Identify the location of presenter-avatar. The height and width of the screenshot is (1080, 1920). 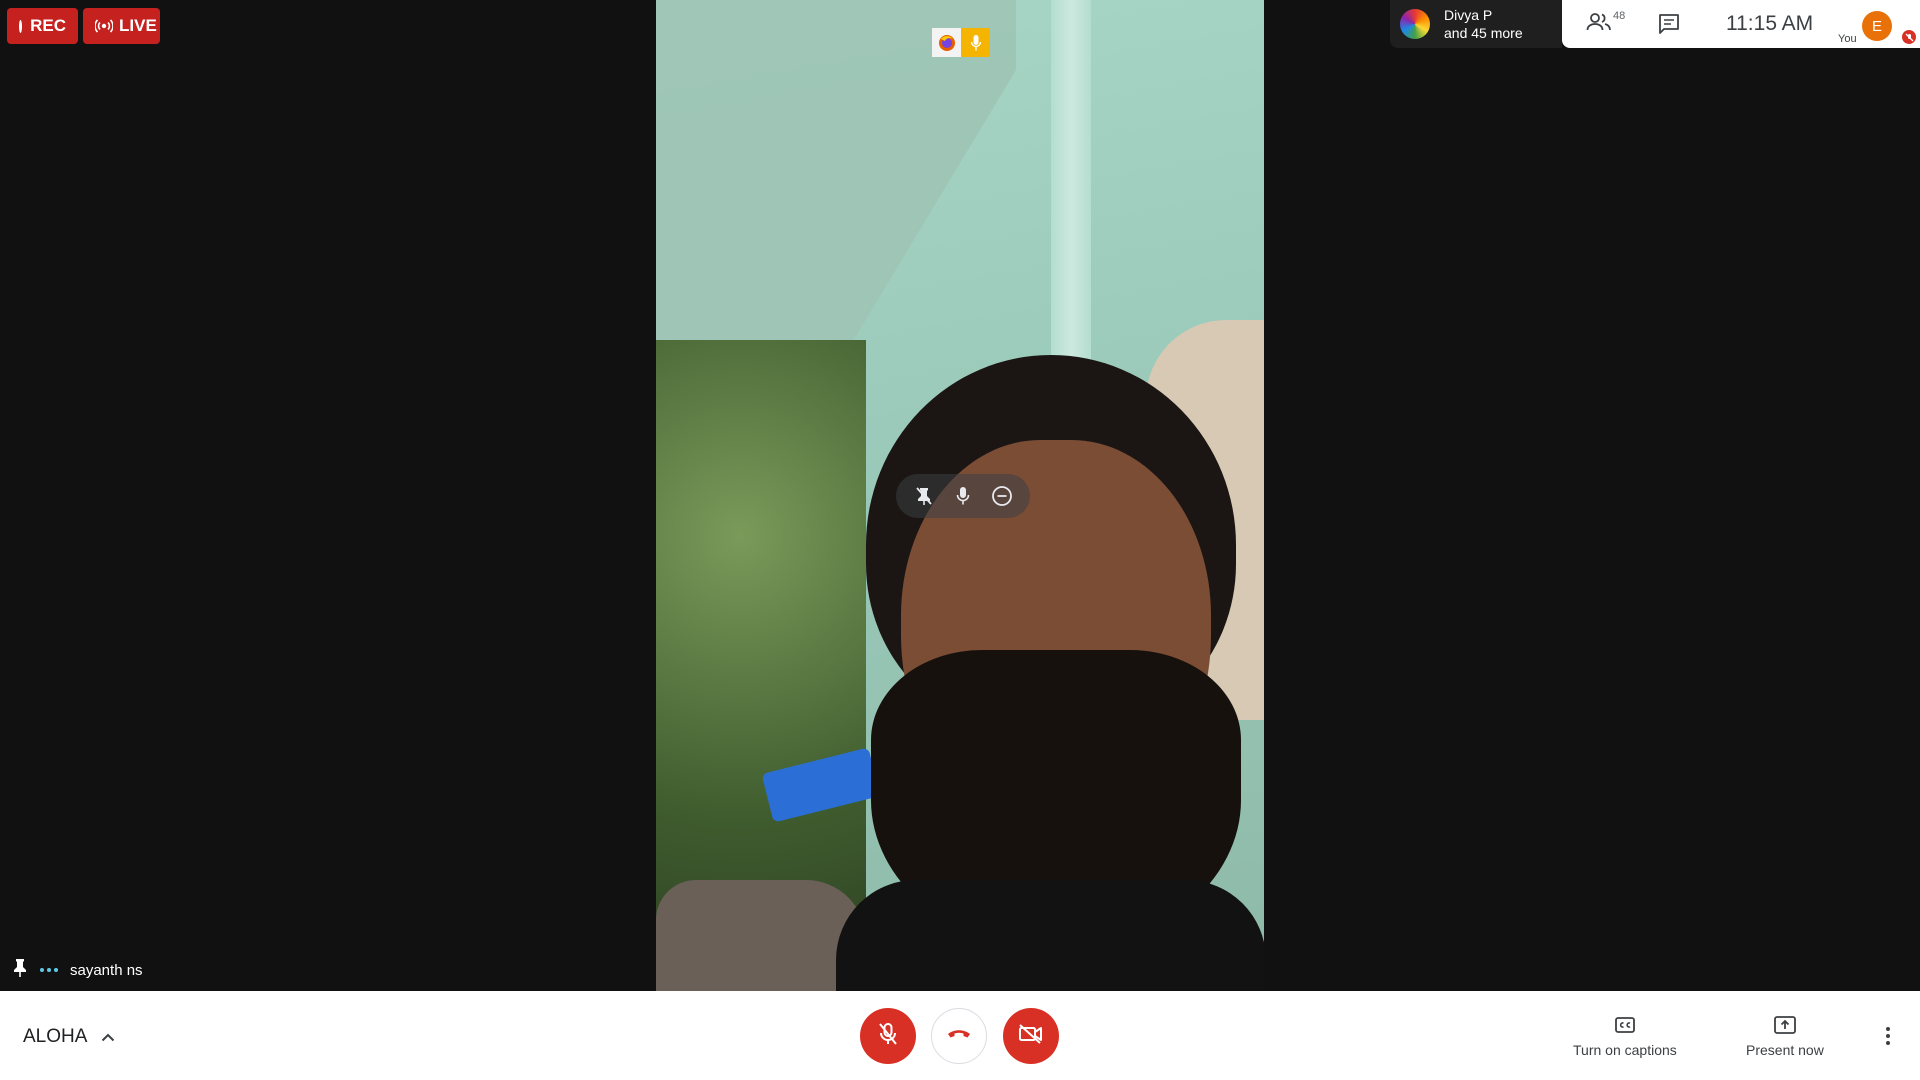
(1415, 24).